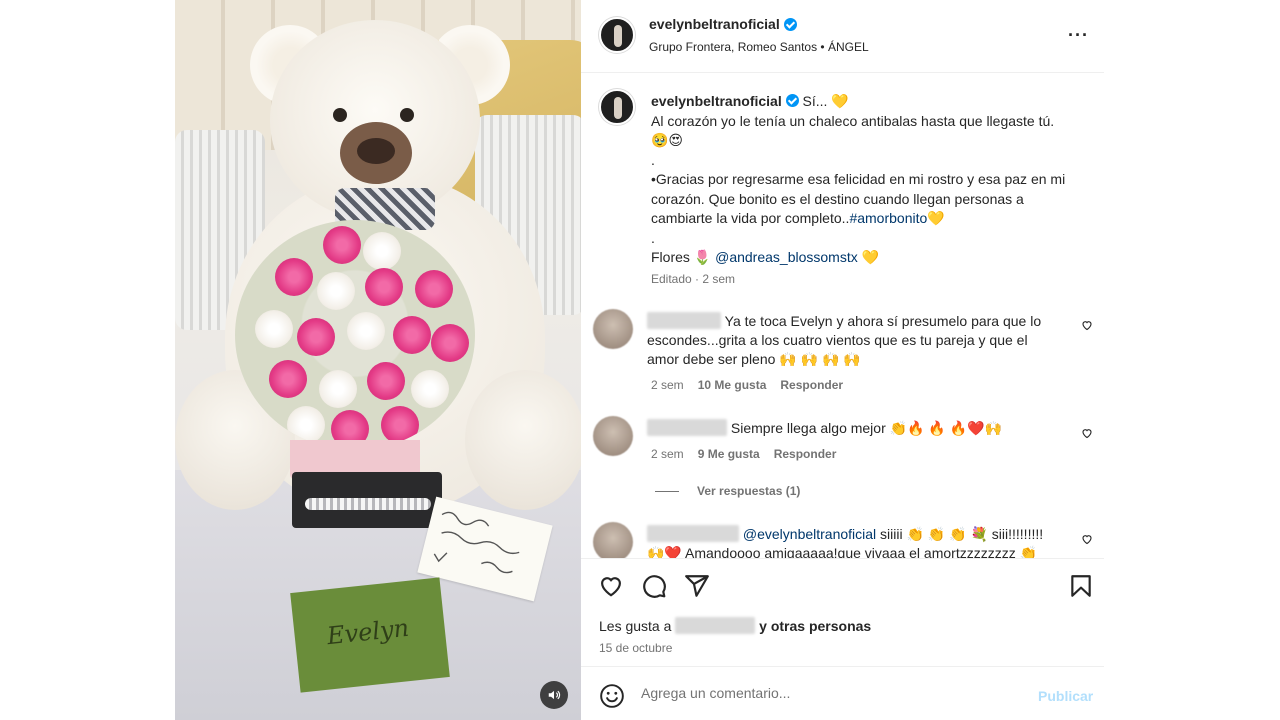  I want to click on caption-first-line: evelynbeltranoficial Sí... 💛, so click(861, 102).